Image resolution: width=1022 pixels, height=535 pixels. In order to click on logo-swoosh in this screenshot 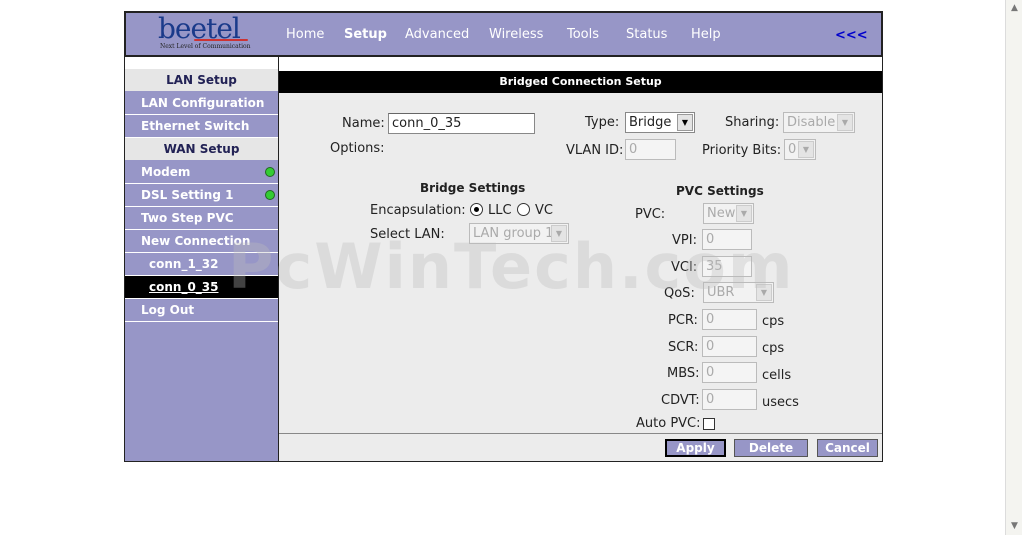, I will do `click(221, 40)`.